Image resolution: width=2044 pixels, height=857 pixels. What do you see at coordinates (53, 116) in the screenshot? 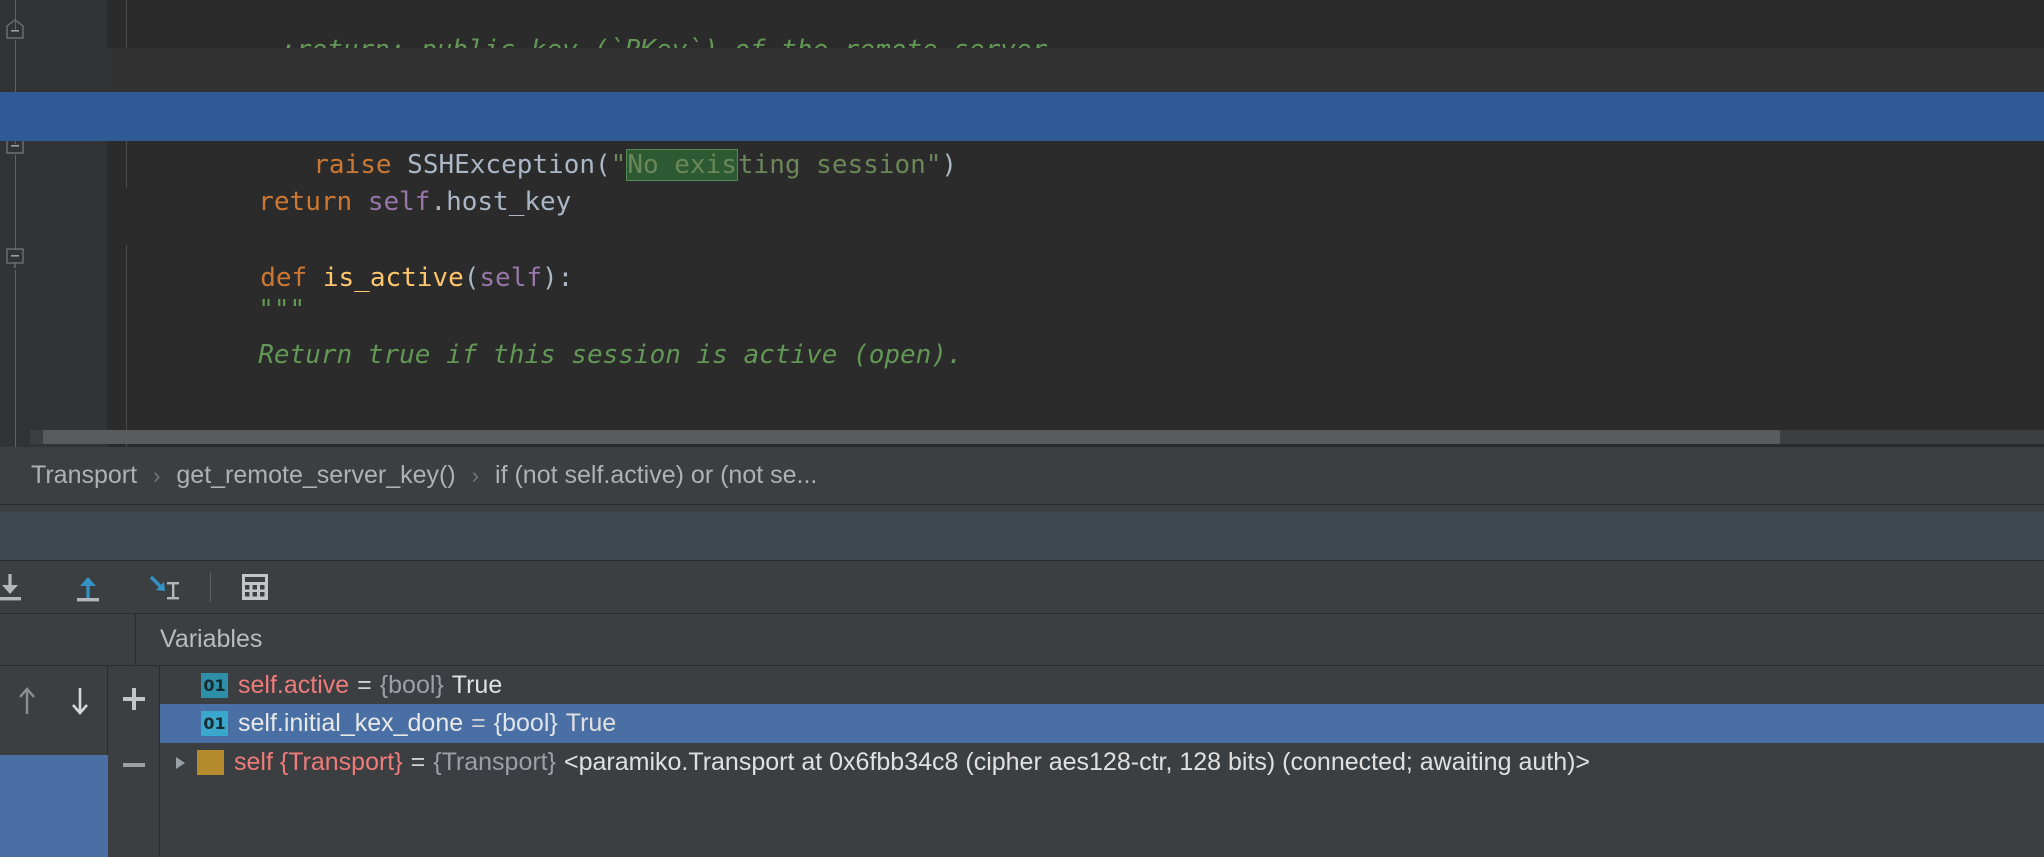
I see `execution-line-gutter-highlight` at bounding box center [53, 116].